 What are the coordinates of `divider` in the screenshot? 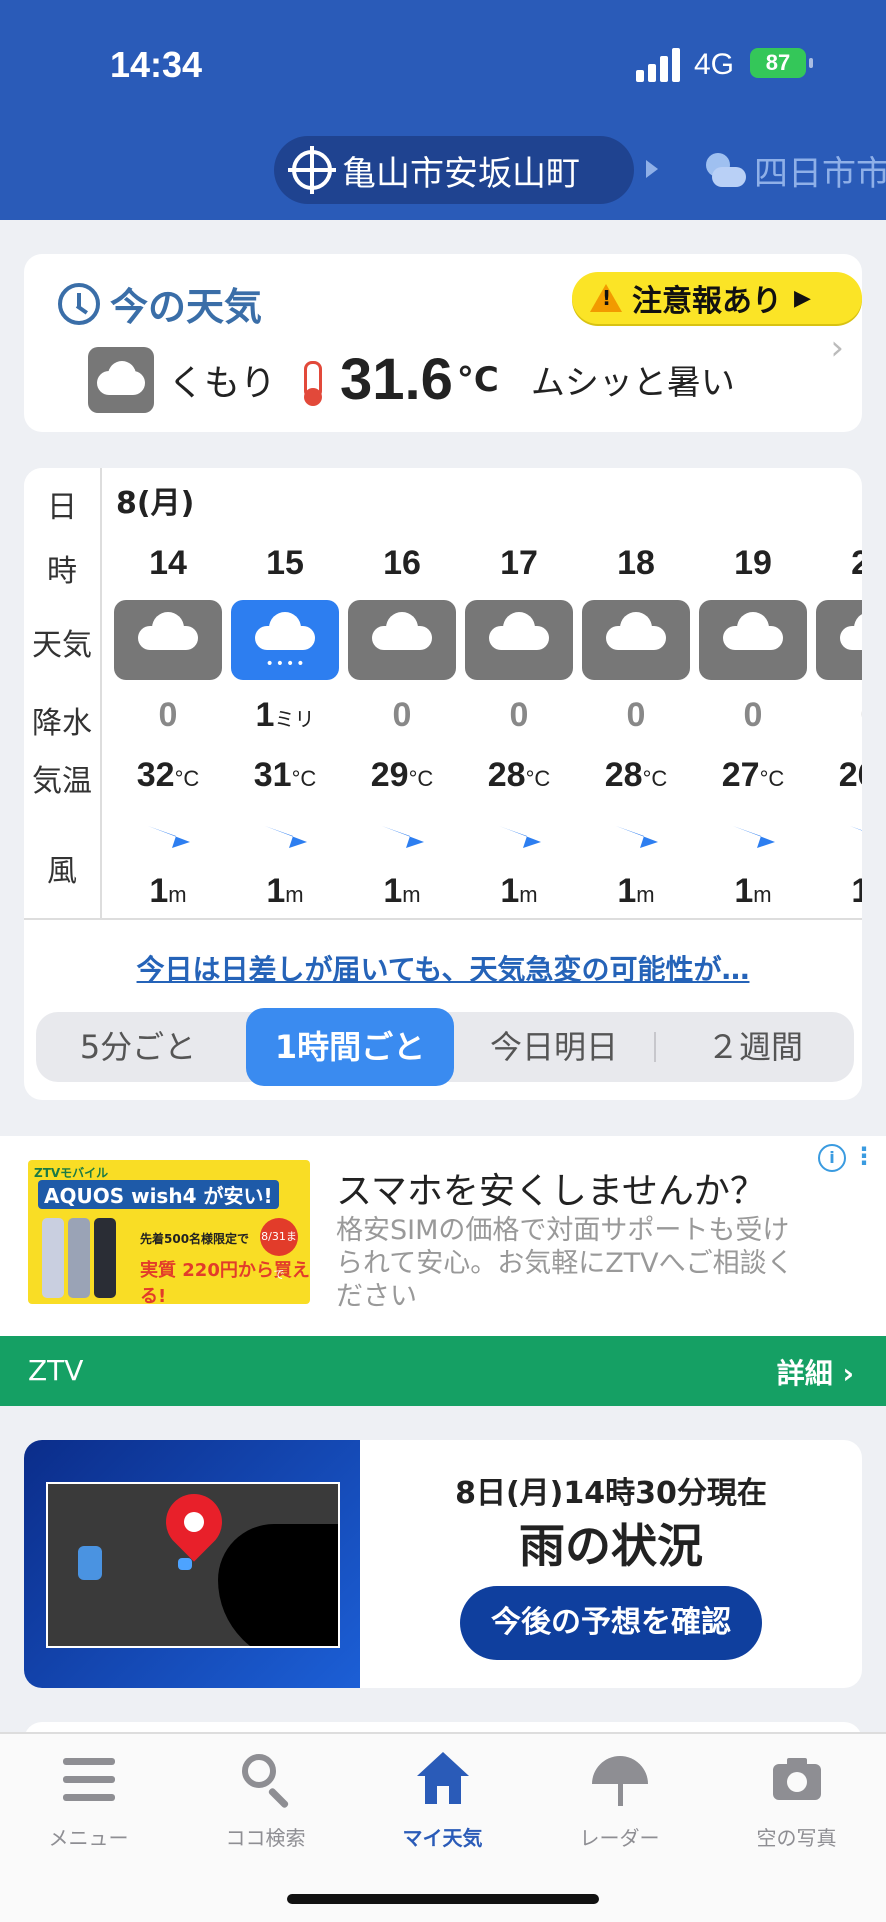 It's located at (443, 919).